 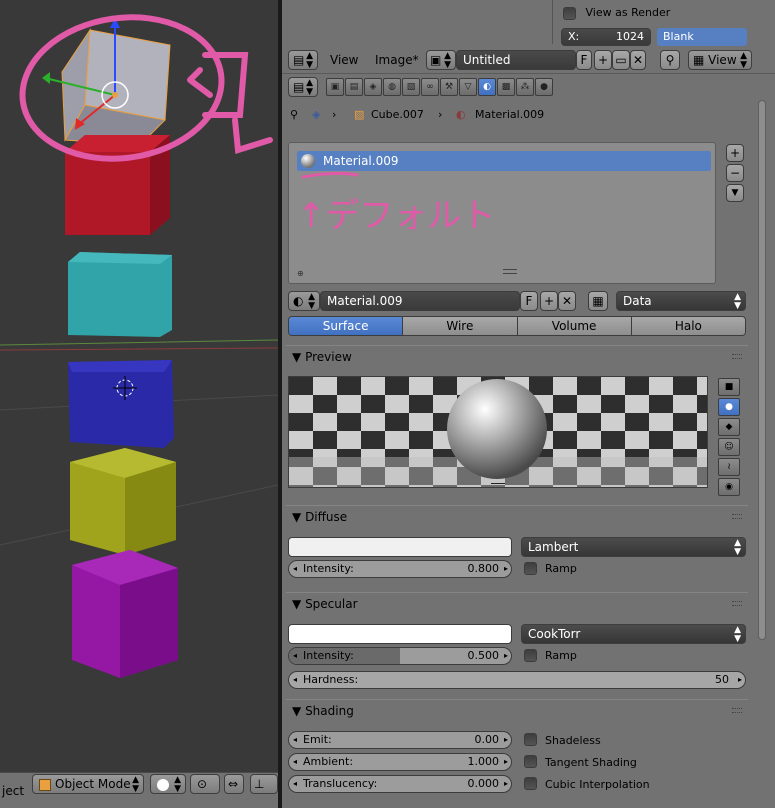 What do you see at coordinates (504, 161) in the screenshot?
I see `material-slot-selected: Material.009` at bounding box center [504, 161].